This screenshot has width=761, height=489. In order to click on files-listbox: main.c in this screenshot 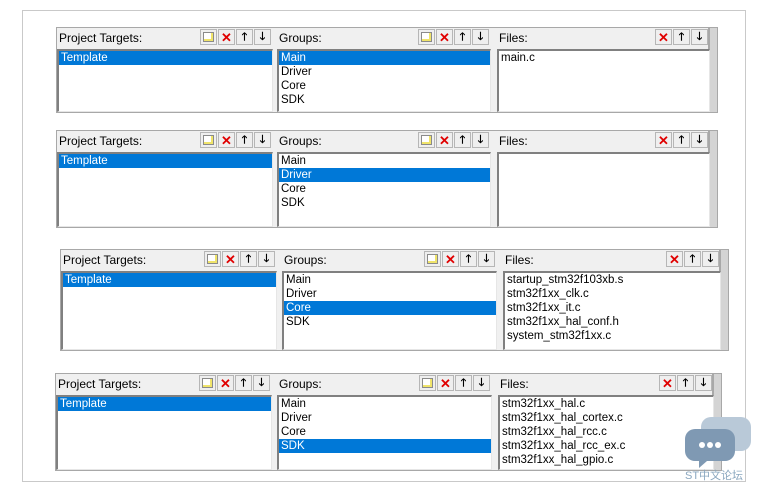, I will do `click(603, 80)`.